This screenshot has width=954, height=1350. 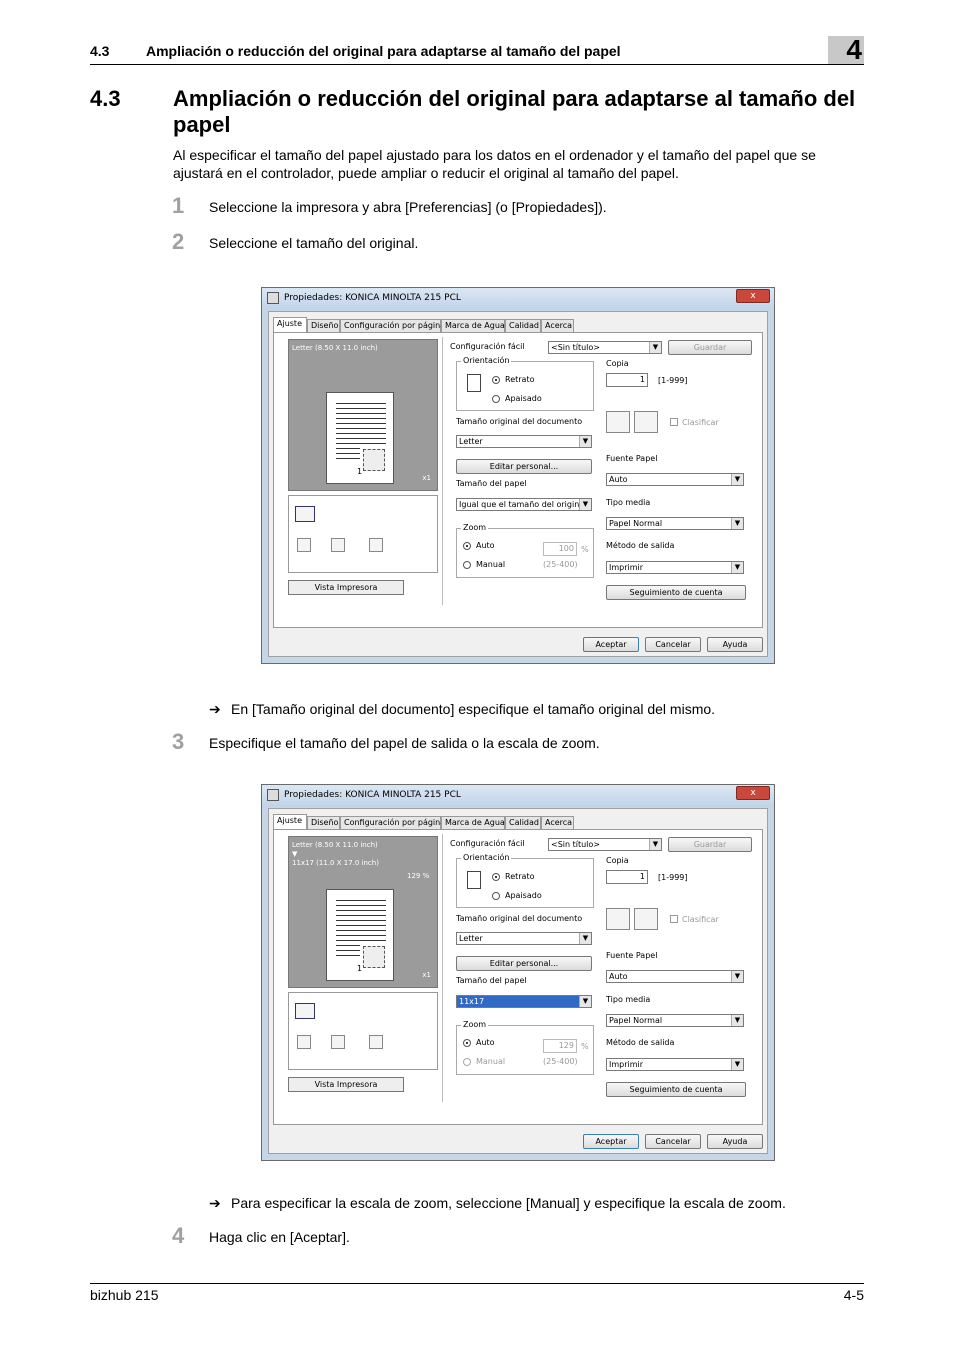 I want to click on paper-size-select: Igual que el tamaño del original ▼, so click(x=524, y=504).